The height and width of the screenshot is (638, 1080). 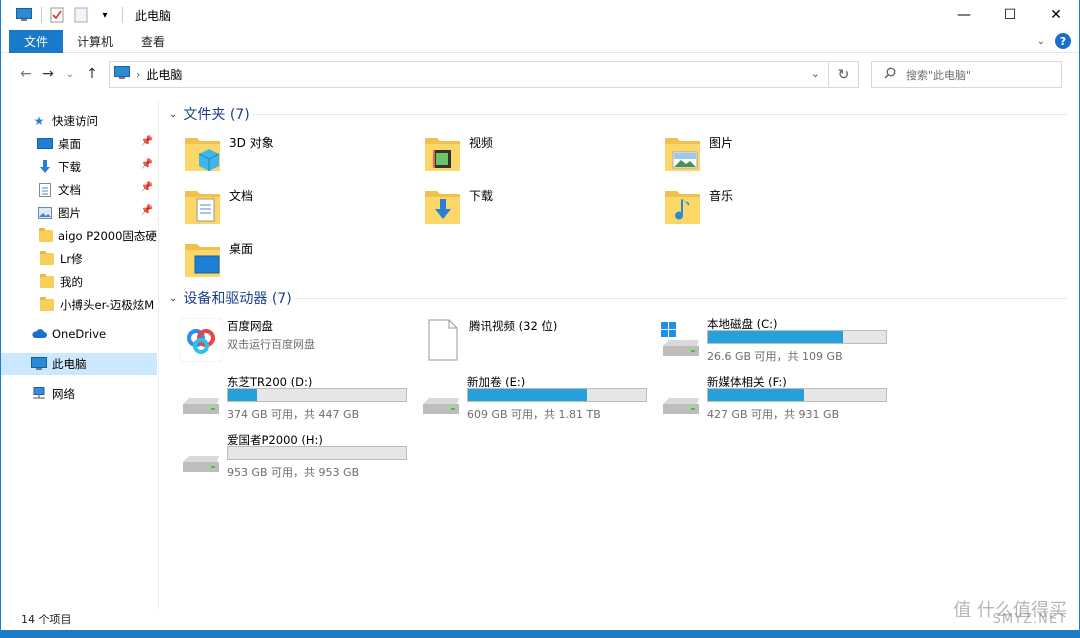 What do you see at coordinates (301, 264) in the screenshot?
I see `folder-tile-desktop: 桌面` at bounding box center [301, 264].